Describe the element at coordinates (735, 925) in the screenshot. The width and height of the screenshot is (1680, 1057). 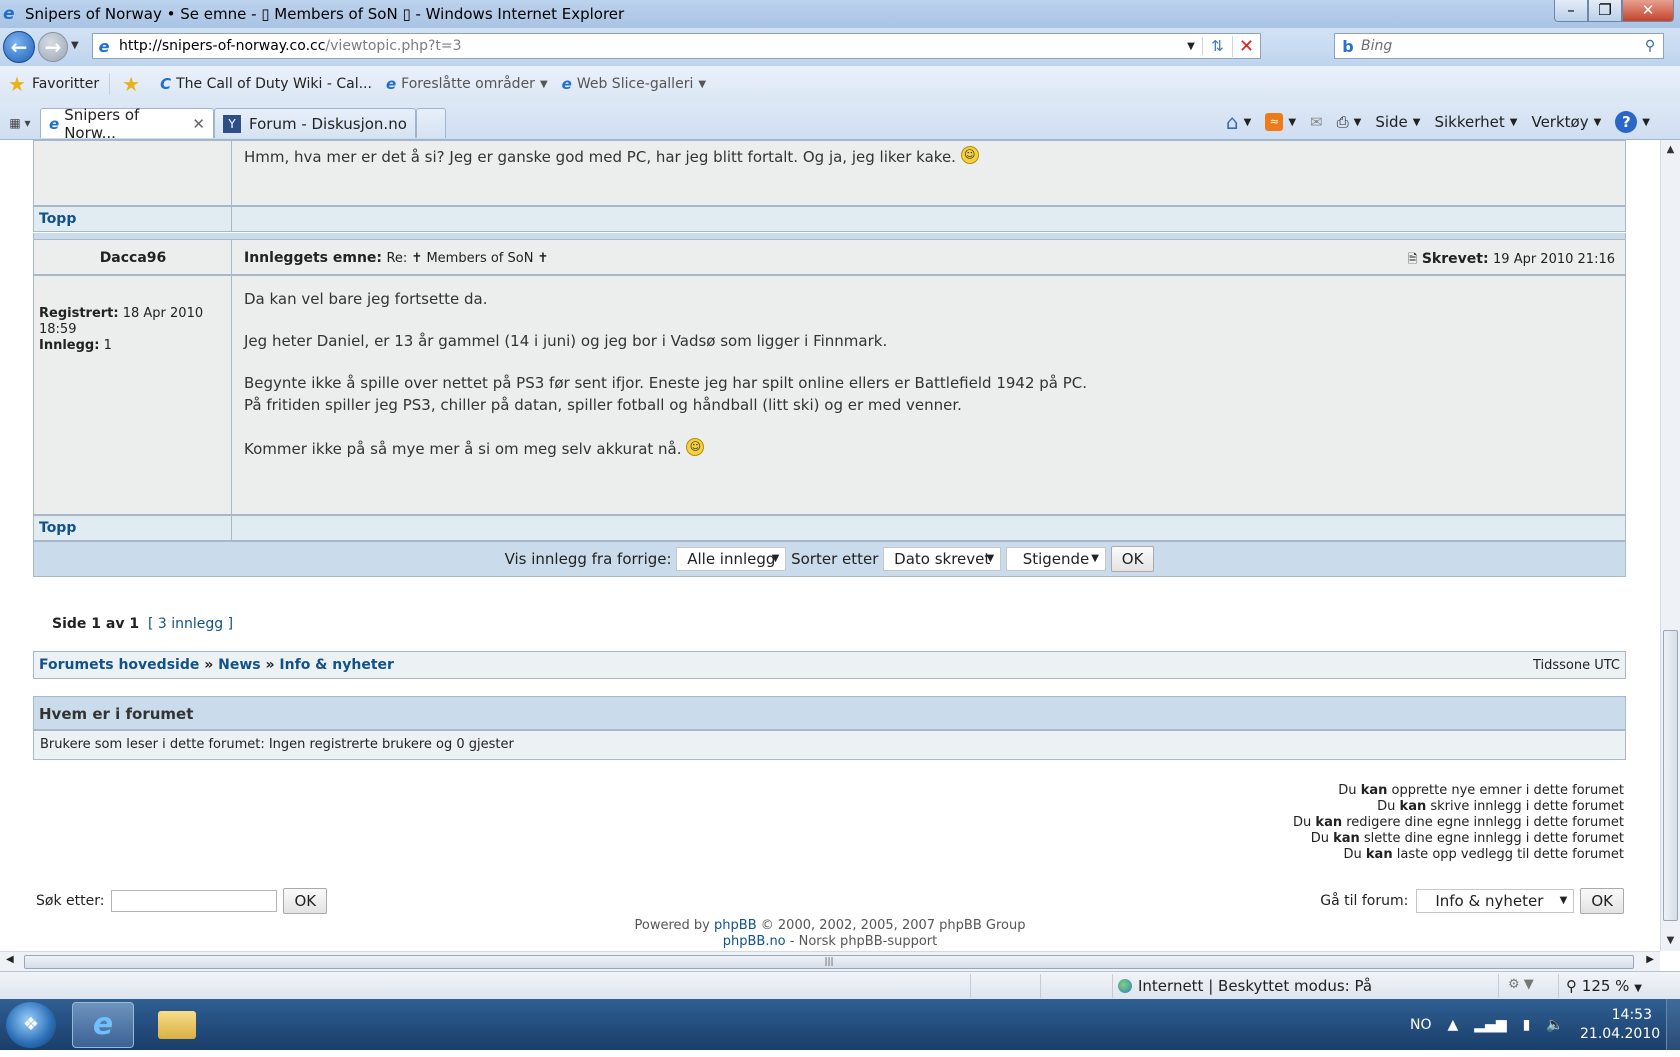
I see `phpbb-link: phpBB` at that location.